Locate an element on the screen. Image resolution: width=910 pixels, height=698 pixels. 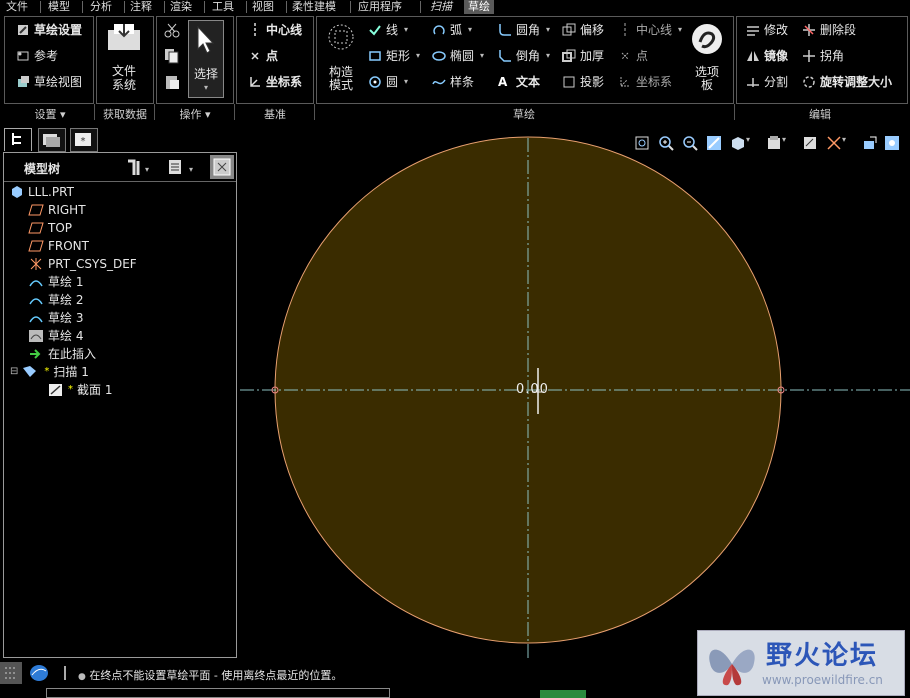
display-style-dropdown-icon: ▾ is located at coordinates (754, 143).